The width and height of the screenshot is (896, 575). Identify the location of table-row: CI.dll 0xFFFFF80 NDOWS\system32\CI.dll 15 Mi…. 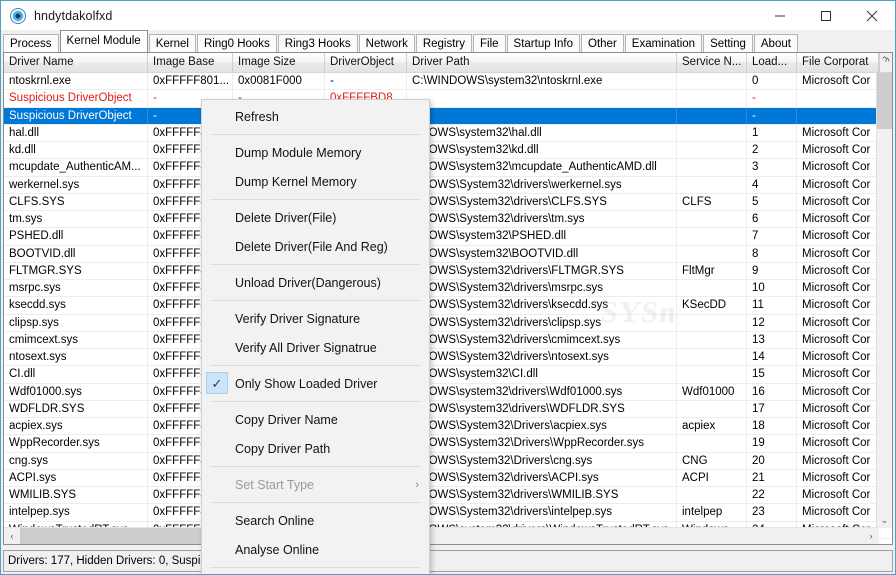
(448, 375).